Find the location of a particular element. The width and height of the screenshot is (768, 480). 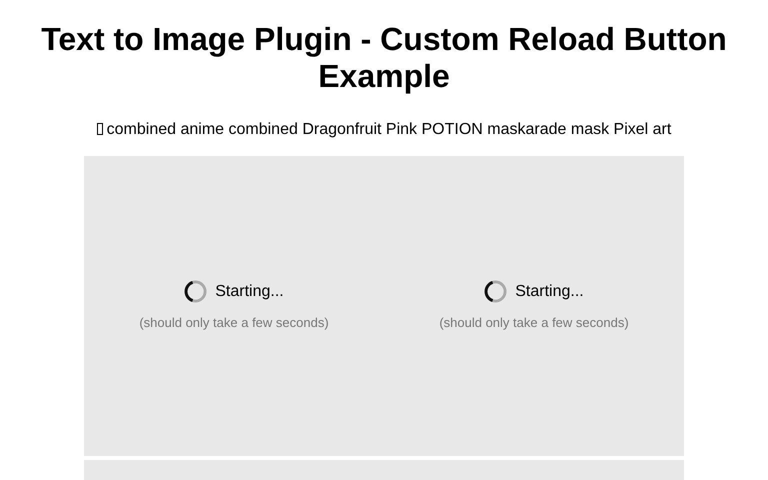

missing-glyph-icon is located at coordinates (99, 129).